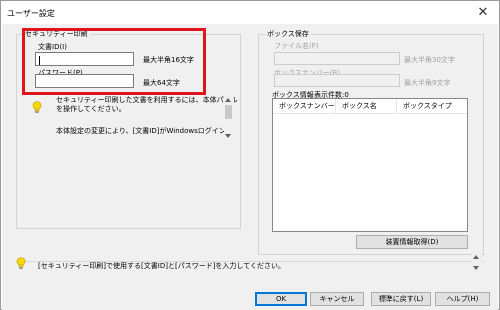  I want to click on title-bar: ユーザー設定 ✕, so click(250, 12).